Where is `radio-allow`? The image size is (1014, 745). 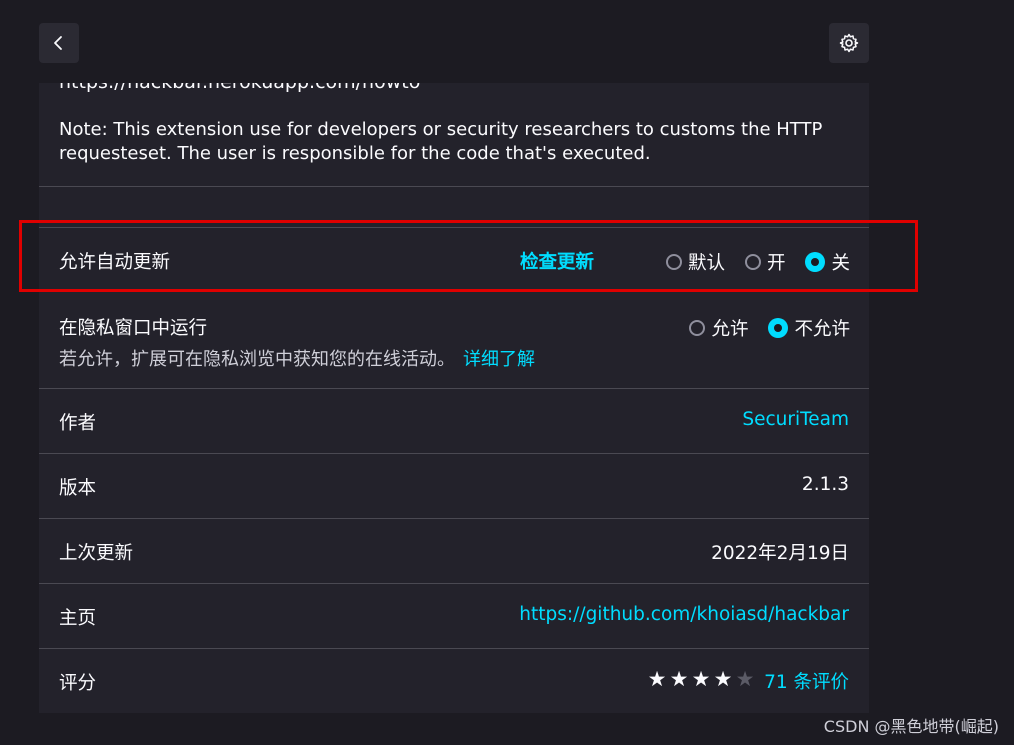
radio-allow is located at coordinates (697, 328).